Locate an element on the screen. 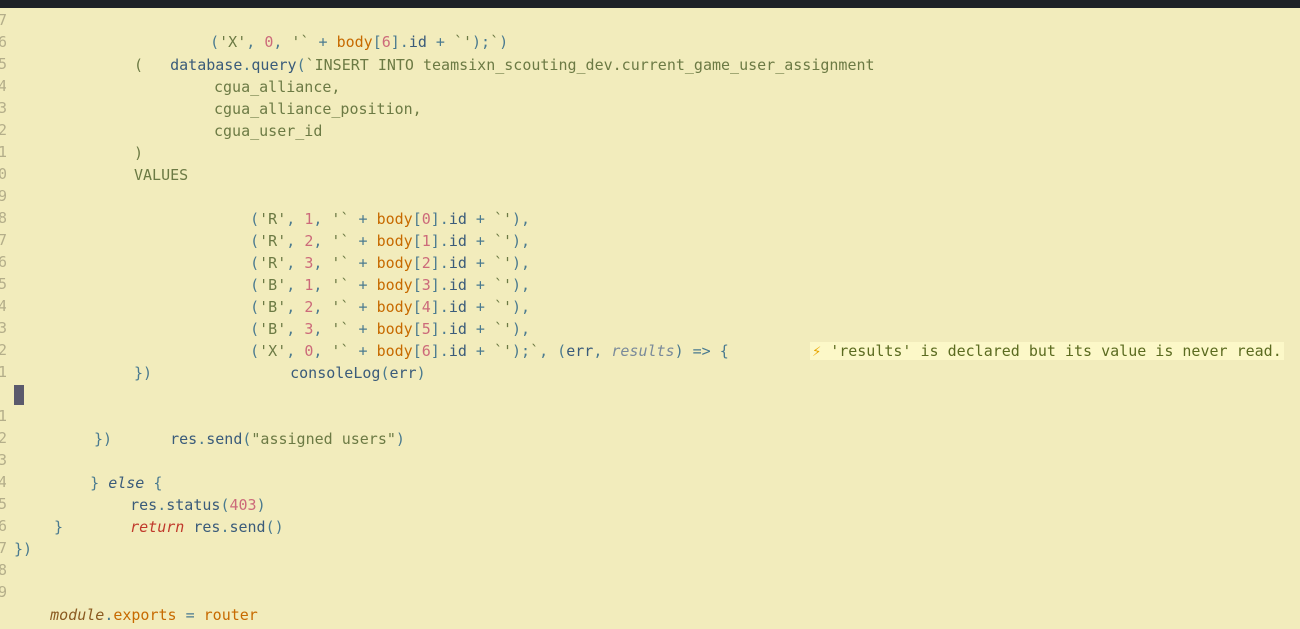 This screenshot has height=629, width=1300. code-line: ('B', 2, '` + body[4].id + `'), is located at coordinates (390, 307).